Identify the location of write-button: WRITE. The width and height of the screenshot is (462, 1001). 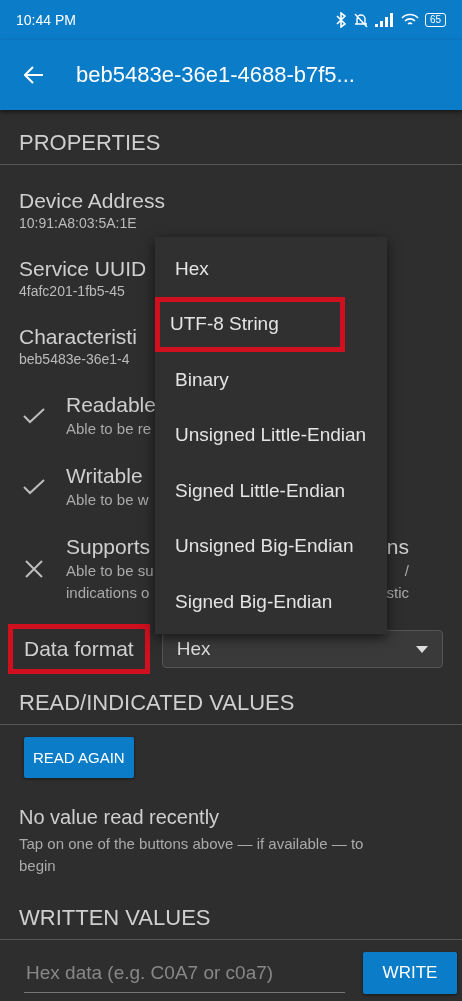
(410, 973).